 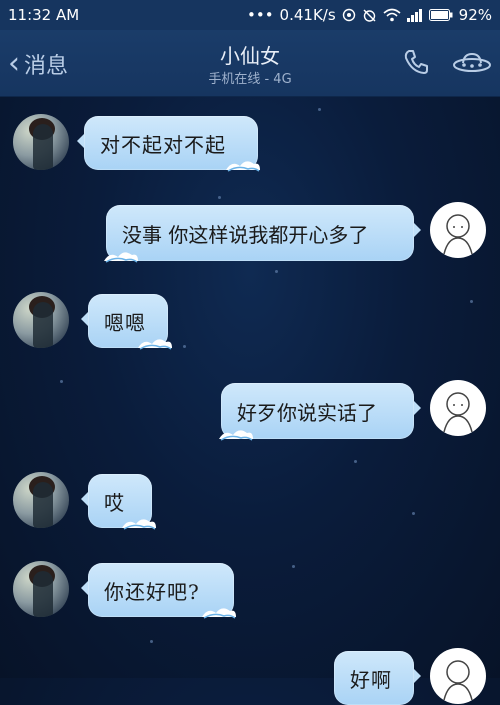 I want to click on network-speed: 0.41K/s, so click(x=307, y=15).